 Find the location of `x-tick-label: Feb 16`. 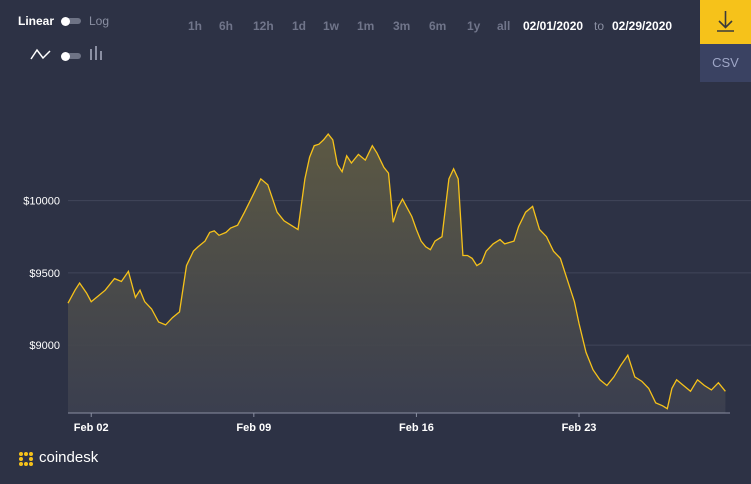

x-tick-label: Feb 16 is located at coordinates (416, 428).